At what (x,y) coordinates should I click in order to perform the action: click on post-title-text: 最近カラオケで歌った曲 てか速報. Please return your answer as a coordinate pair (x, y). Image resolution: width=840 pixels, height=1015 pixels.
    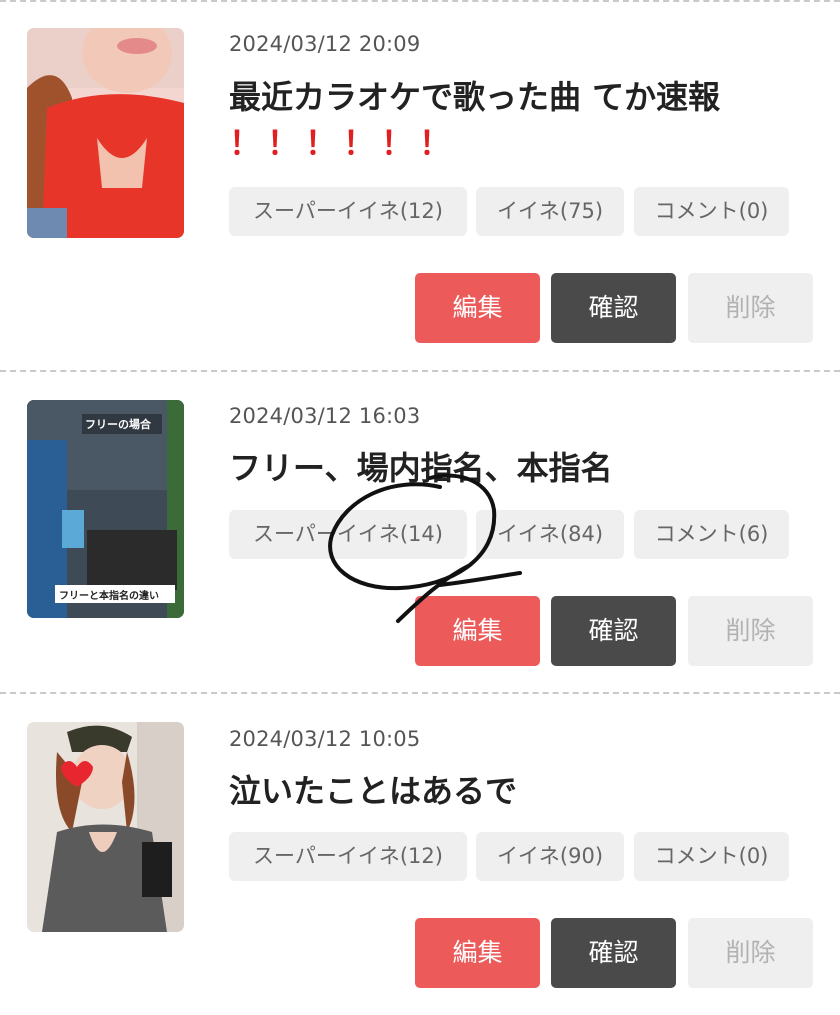
    Looking at the image, I should click on (475, 97).